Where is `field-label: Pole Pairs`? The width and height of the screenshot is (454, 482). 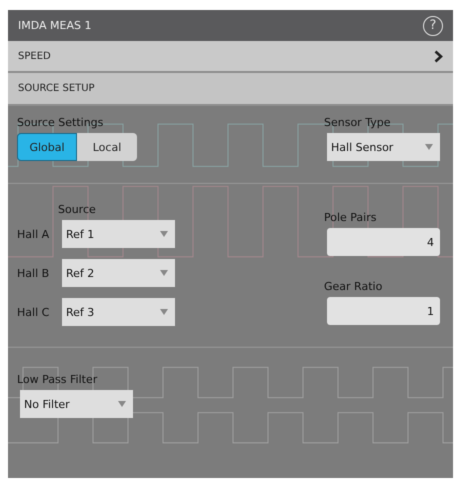 field-label: Pole Pairs is located at coordinates (351, 217).